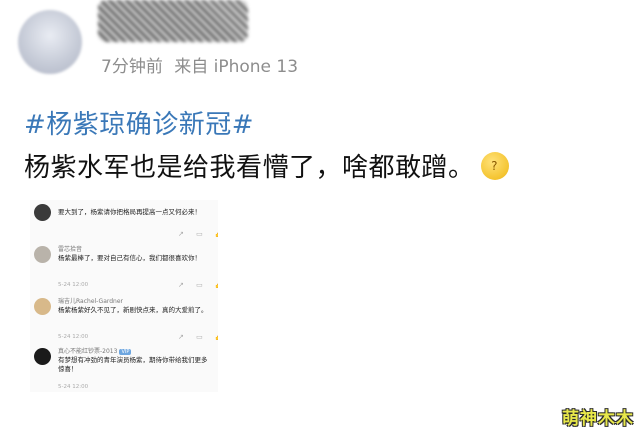 This screenshot has width=640, height=439. What do you see at coordinates (133, 310) in the screenshot?
I see `comment-text: 杨紫杨紫好久不见了，新剧快点来，真的大爱煎了。` at bounding box center [133, 310].